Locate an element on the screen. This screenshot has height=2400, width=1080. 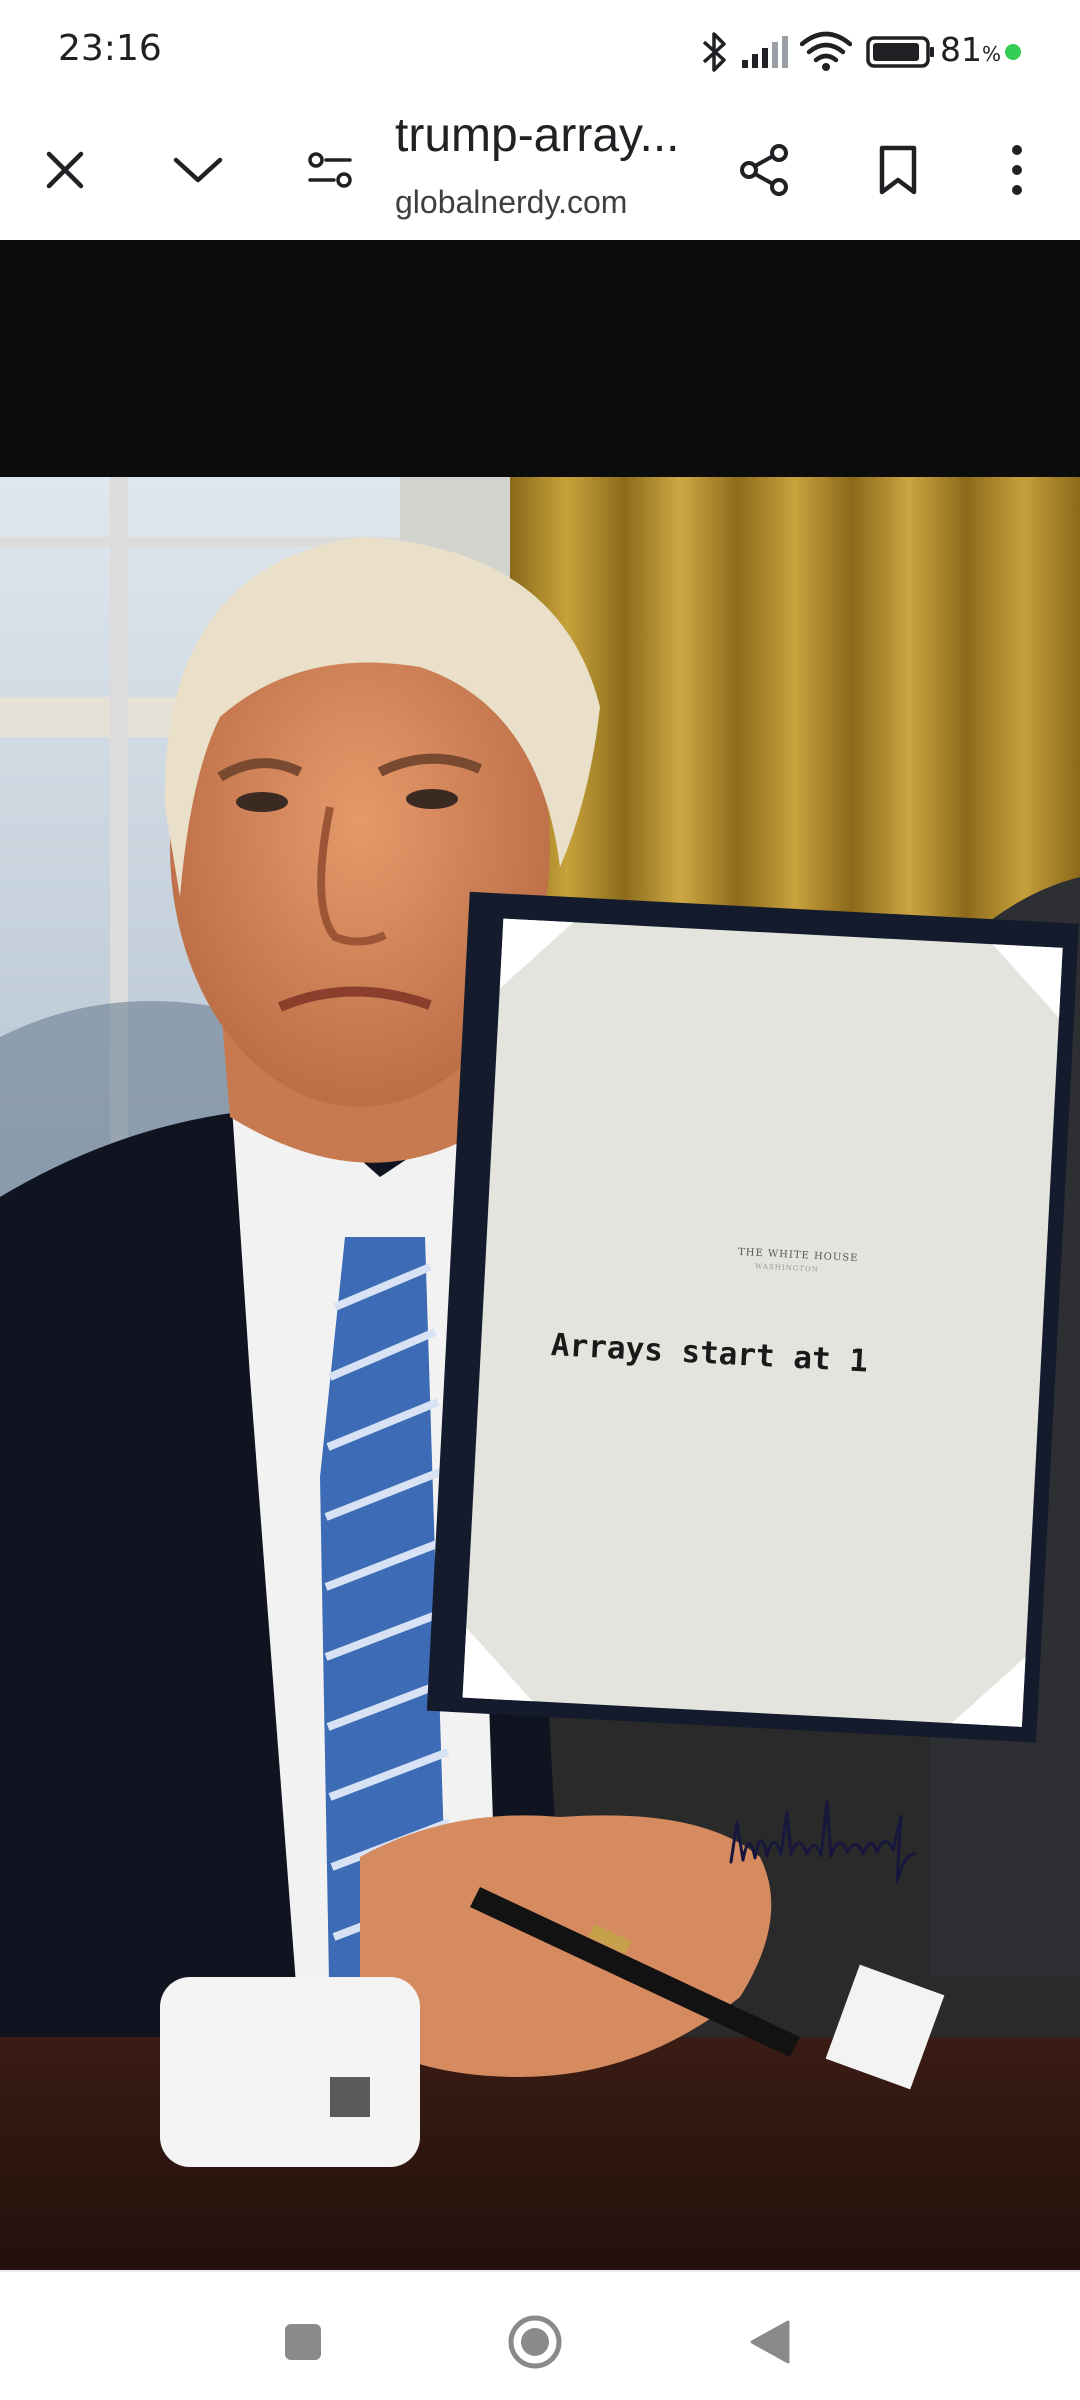
chevron-down-icon is located at coordinates (198, 170).